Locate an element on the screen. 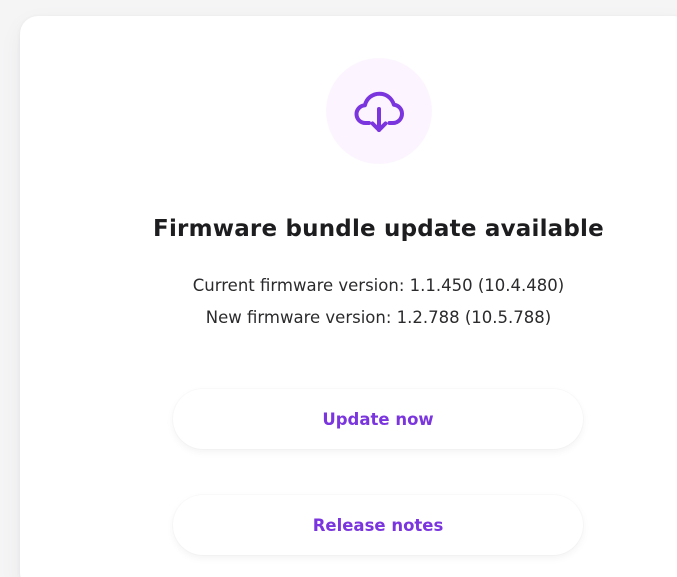 This screenshot has width=677, height=577. dialog-title: Firmware bundle update available is located at coordinates (378, 229).